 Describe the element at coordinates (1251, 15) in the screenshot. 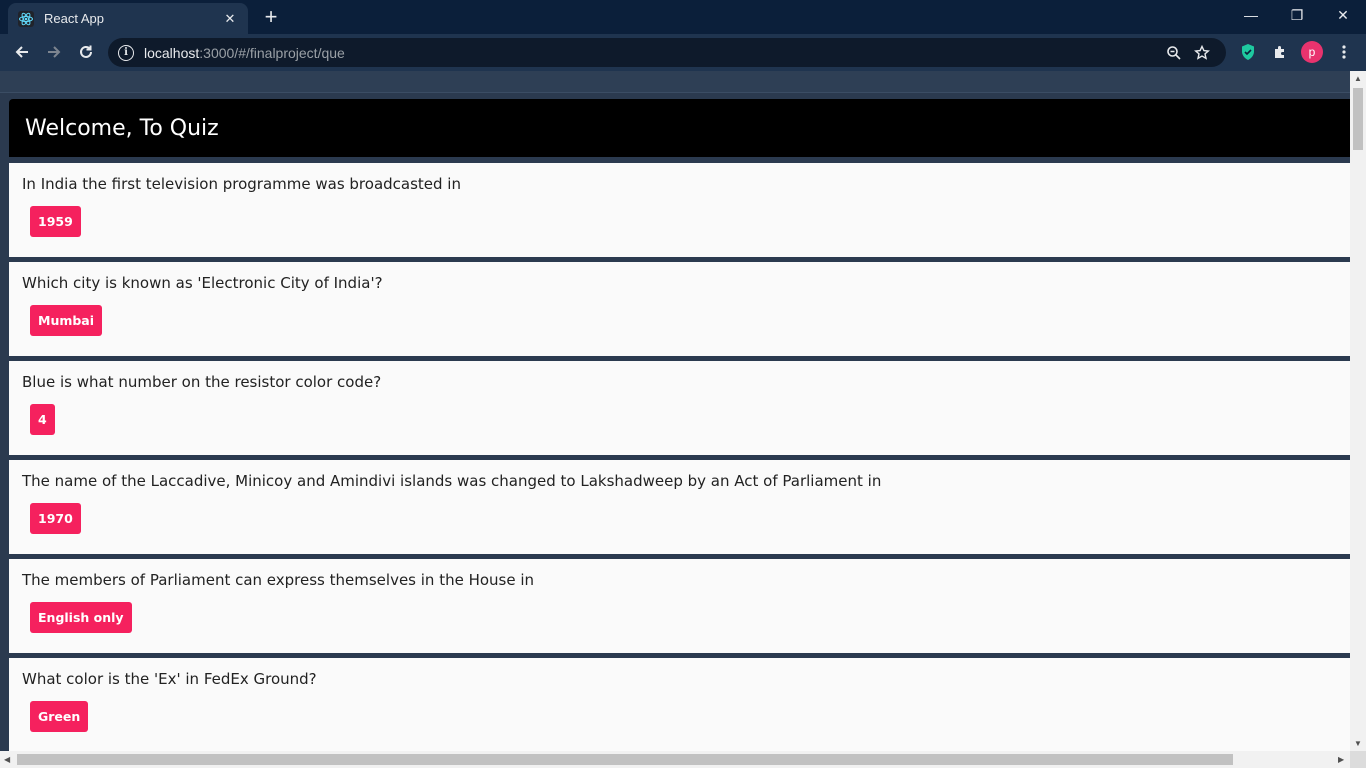

I see `minimize-button: —` at that location.